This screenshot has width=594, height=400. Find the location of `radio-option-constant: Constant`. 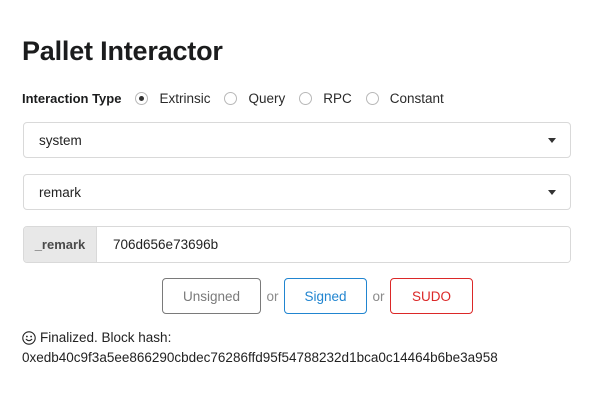

radio-option-constant: Constant is located at coordinates (404, 98).